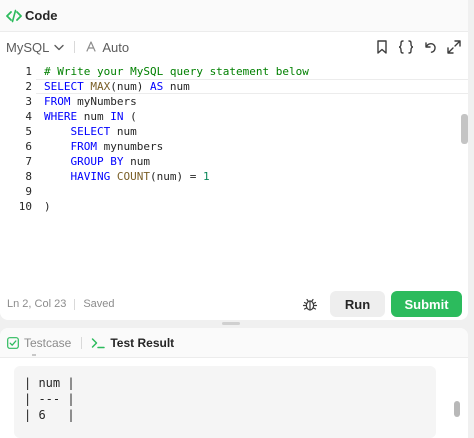 The width and height of the screenshot is (474, 438). I want to click on braces-icon, so click(406, 47).